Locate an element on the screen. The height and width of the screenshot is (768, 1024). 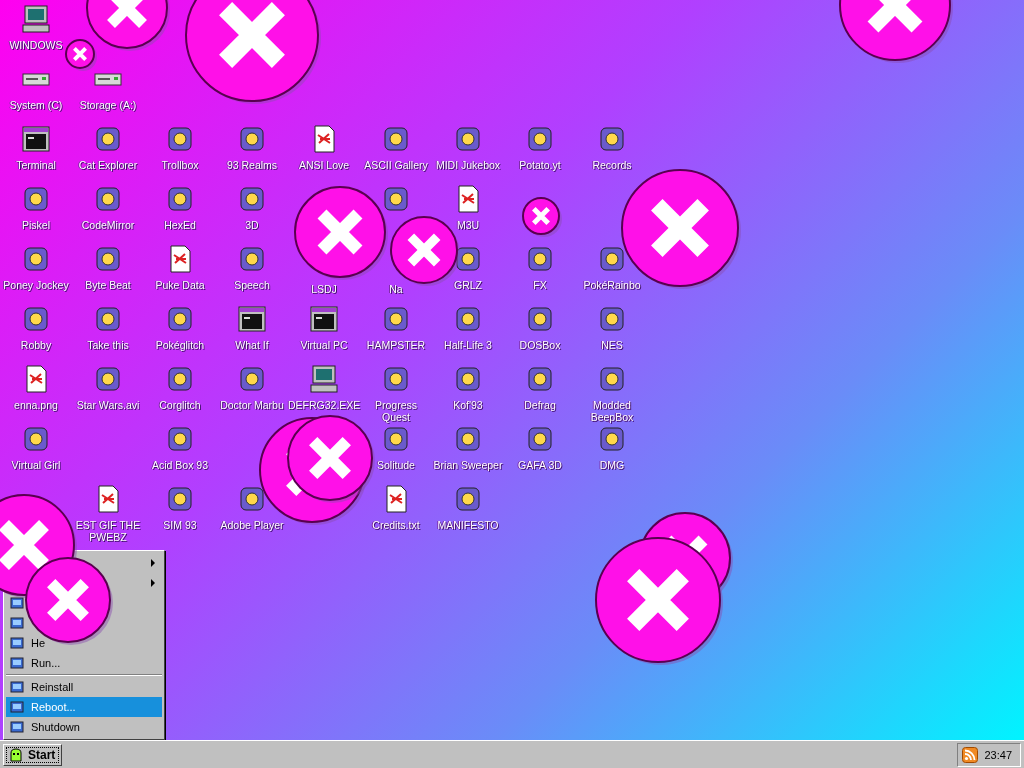
icon-label: Records is located at coordinates (612, 165).